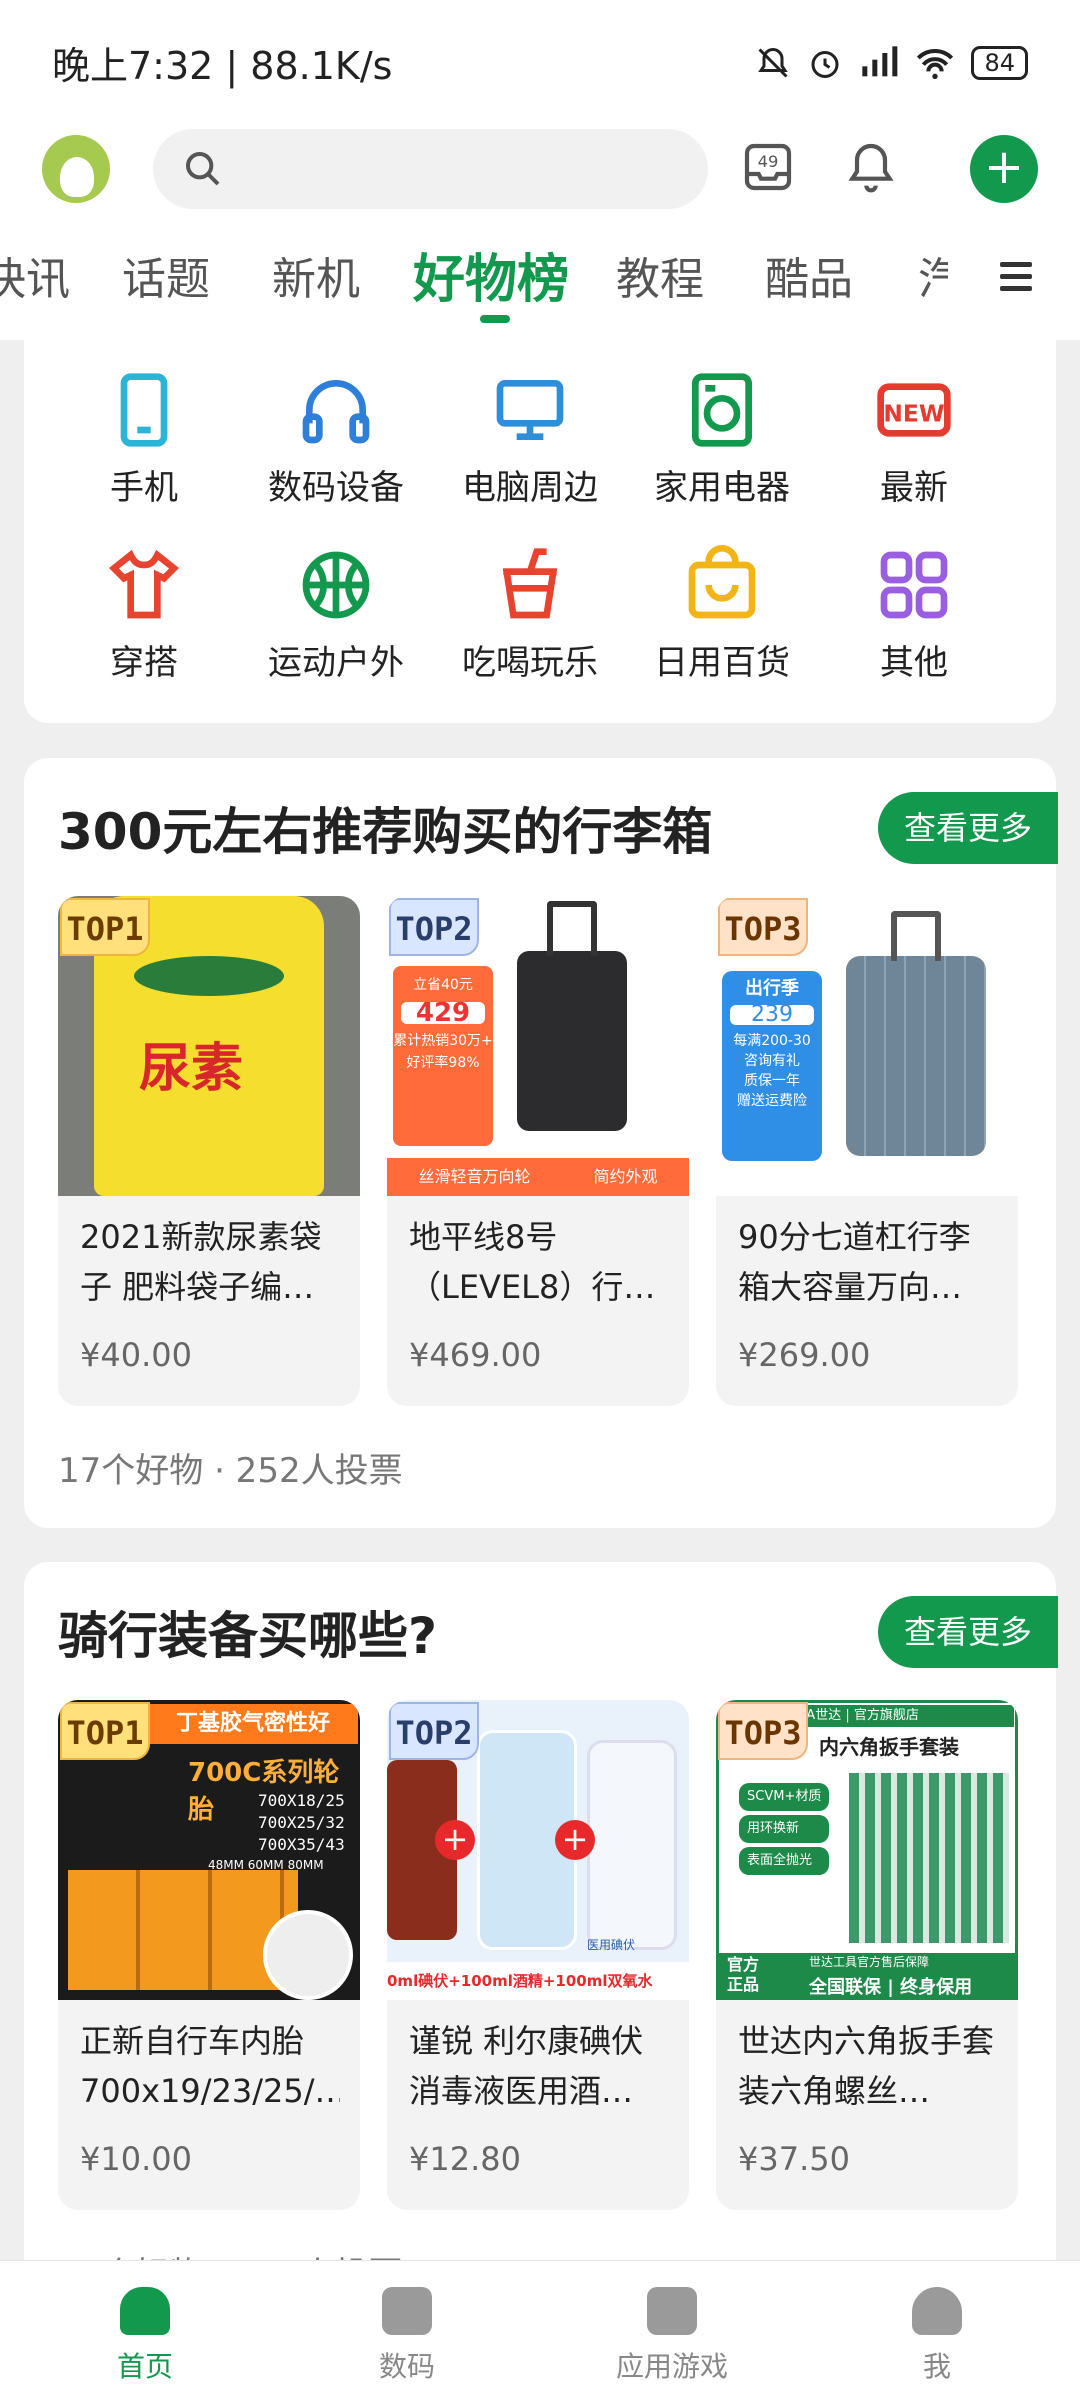 The height and width of the screenshot is (2400, 1080). Describe the element at coordinates (935, 63) in the screenshot. I see `wifi-icon` at that location.